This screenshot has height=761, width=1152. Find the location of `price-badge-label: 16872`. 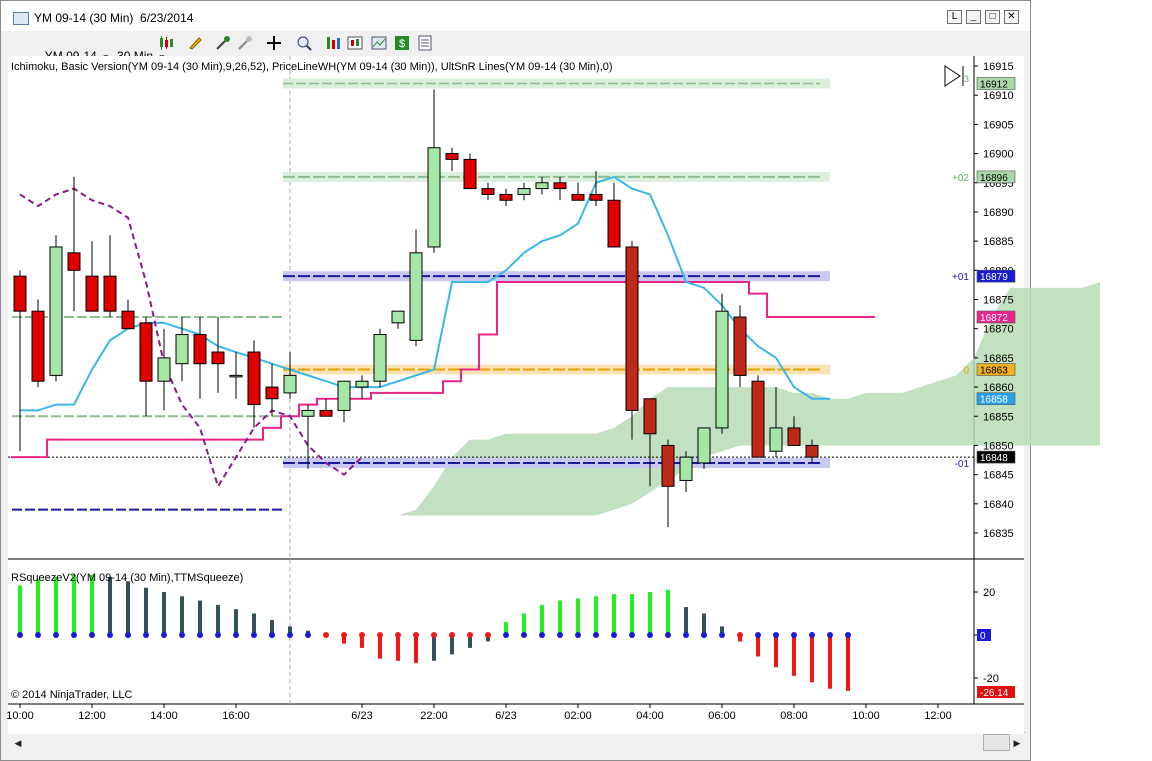

price-badge-label: 16872 is located at coordinates (994, 318).